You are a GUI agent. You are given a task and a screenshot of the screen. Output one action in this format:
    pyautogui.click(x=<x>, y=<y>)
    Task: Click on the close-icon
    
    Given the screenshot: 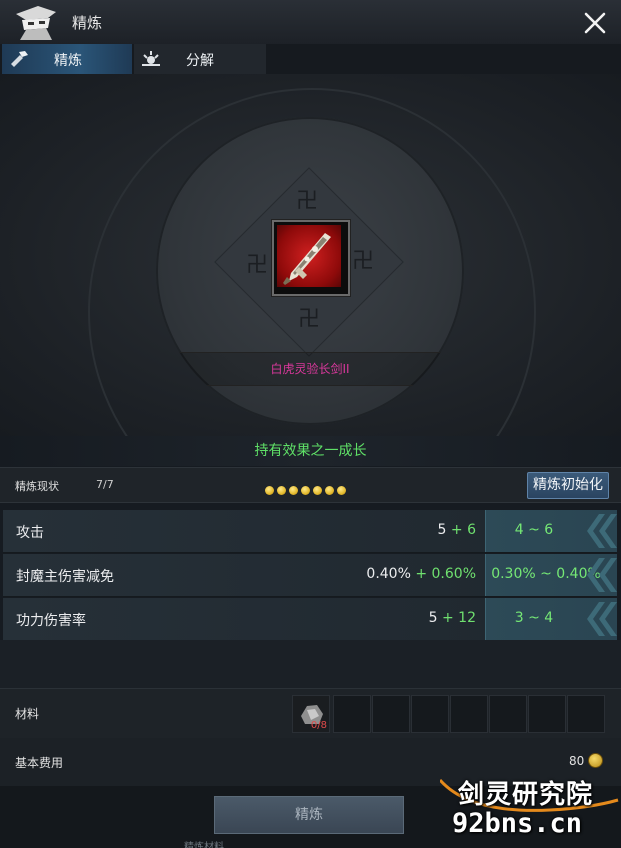 What is the action you would take?
    pyautogui.click(x=595, y=23)
    